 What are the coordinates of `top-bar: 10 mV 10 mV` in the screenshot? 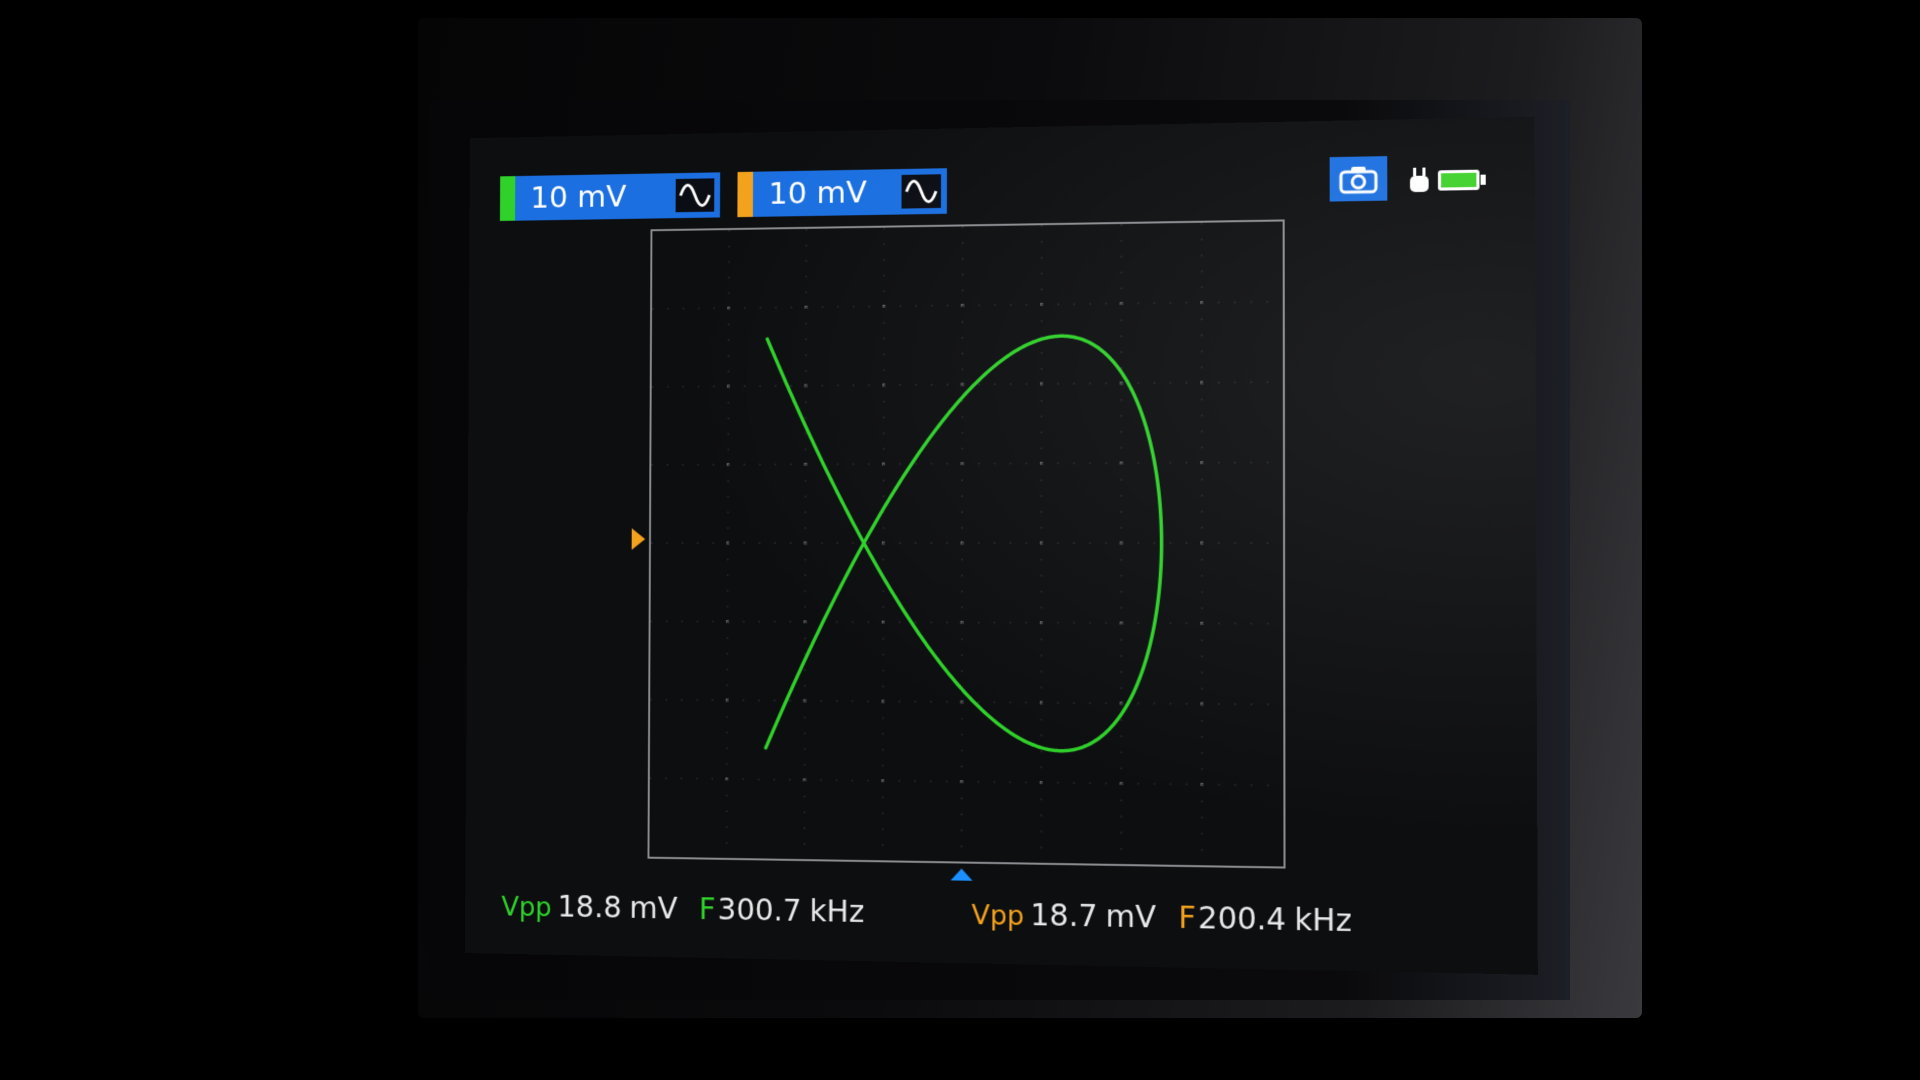 It's located at (1001, 188).